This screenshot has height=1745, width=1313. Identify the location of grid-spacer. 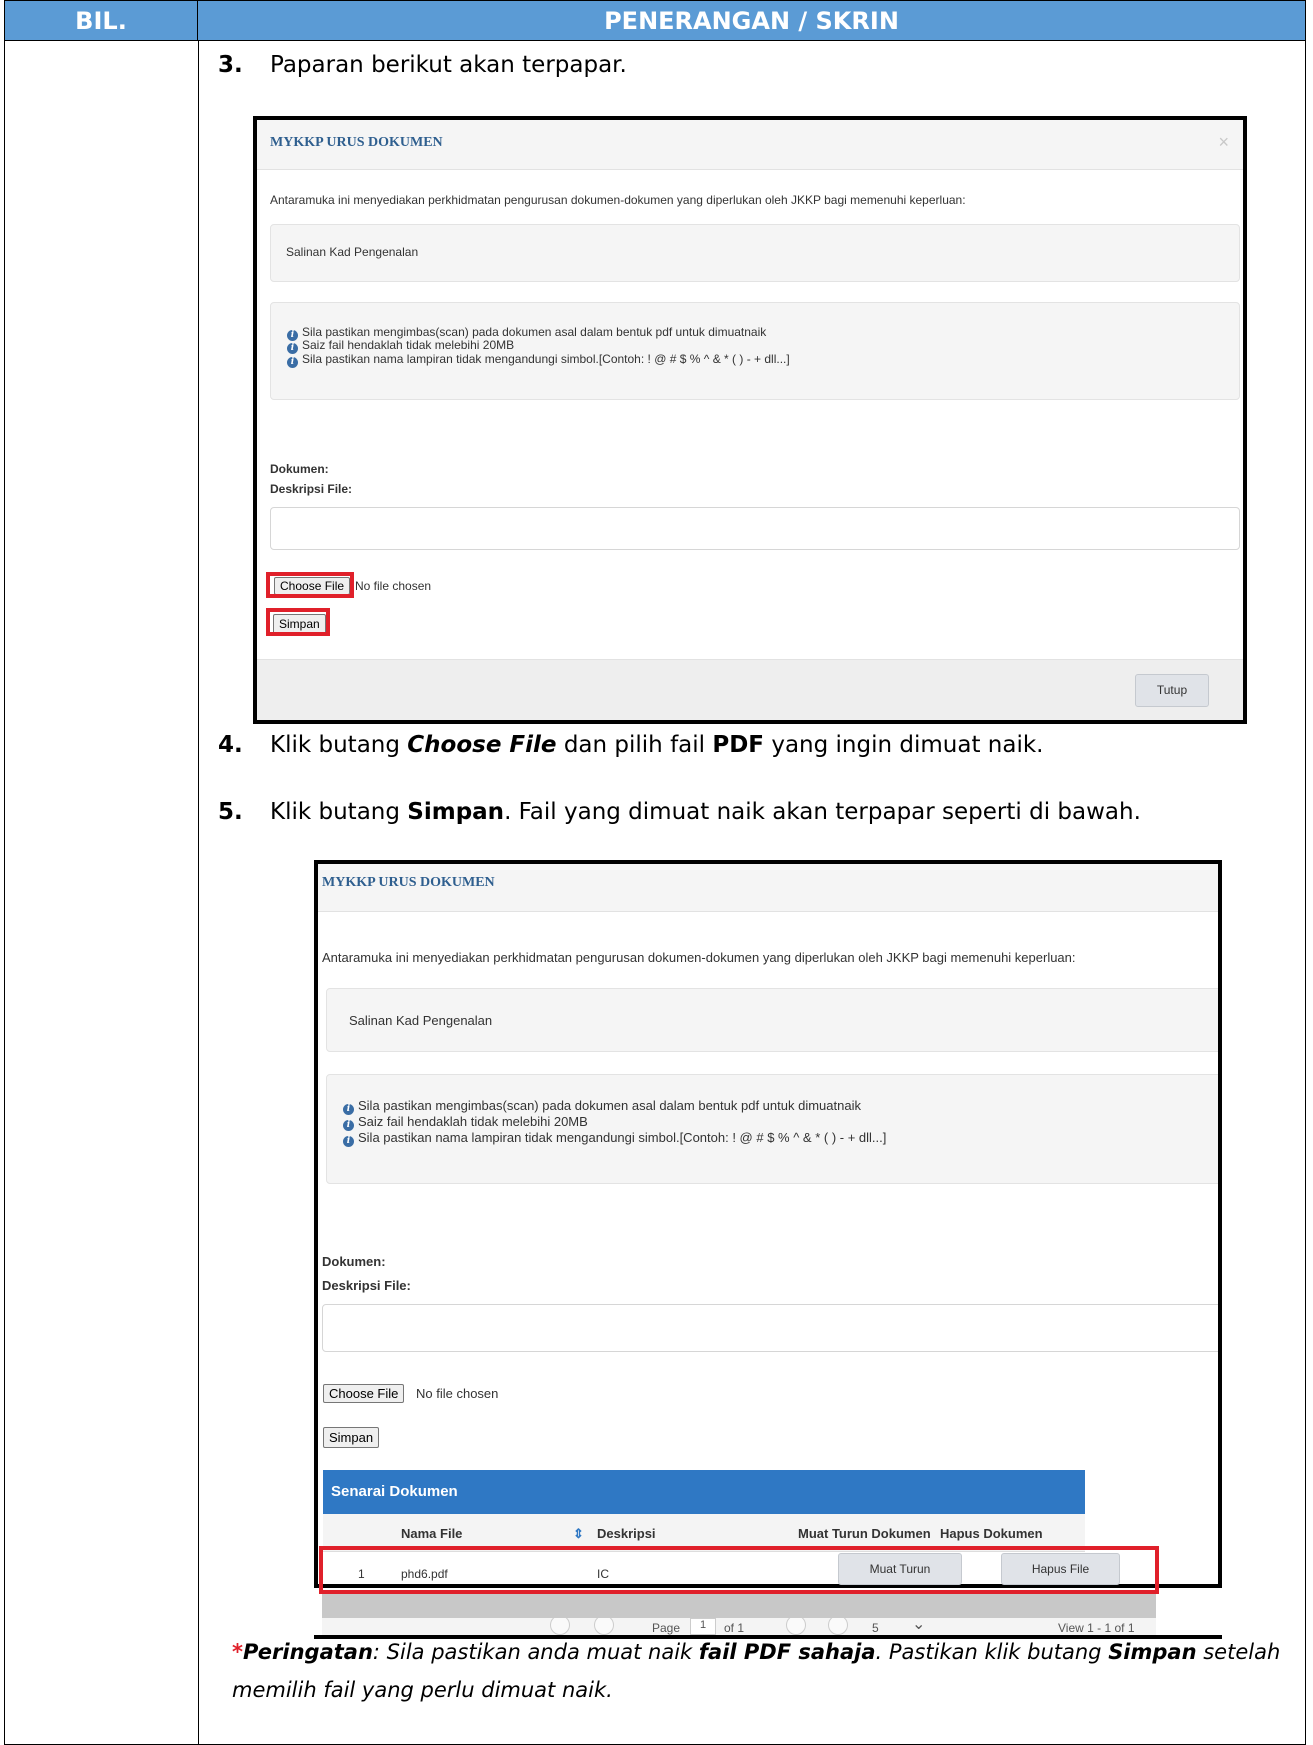
(739, 1606).